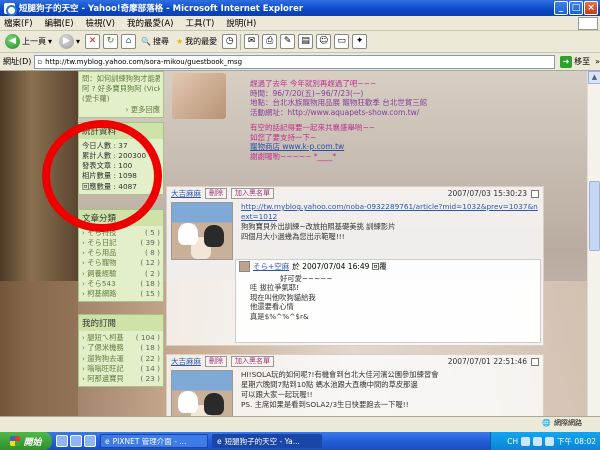 The height and width of the screenshot is (450, 600). What do you see at coordinates (150, 23) in the screenshot?
I see `menu-favorites: 我的最愛(A)` at bounding box center [150, 23].